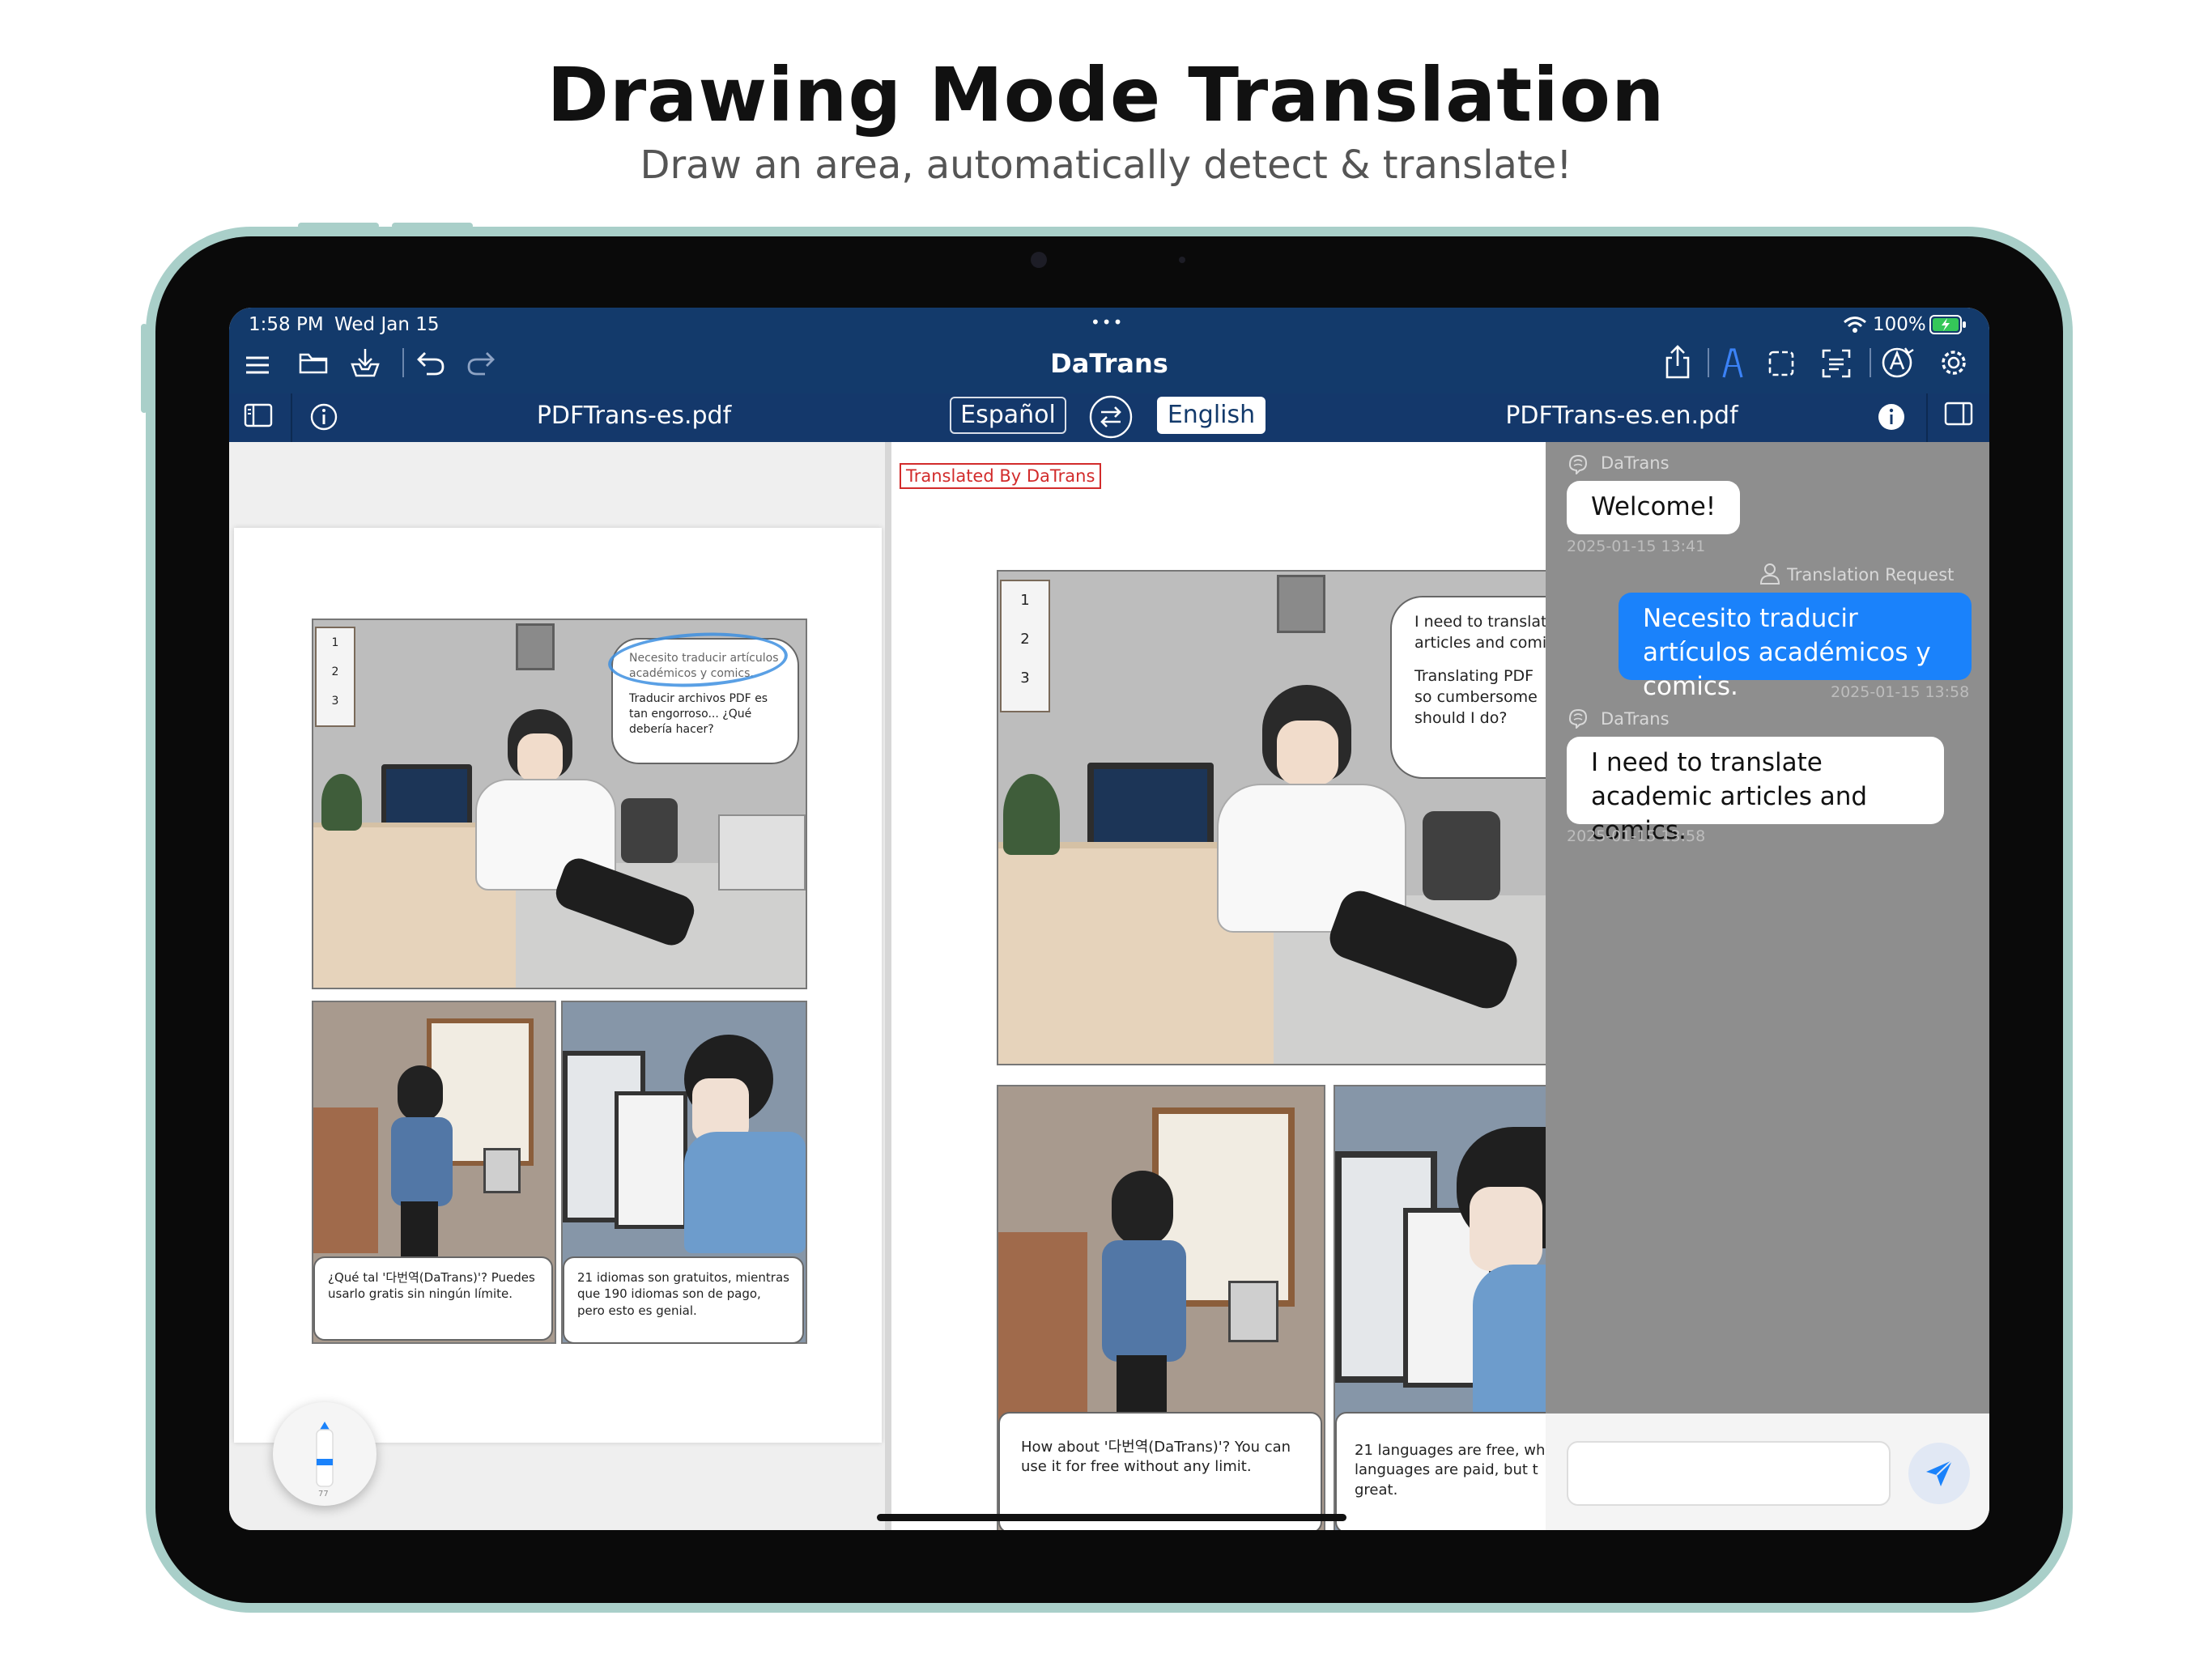 This screenshot has height=1658, width=2212. Describe the element at coordinates (1892, 417) in the screenshot. I see `target-info-icon` at that location.